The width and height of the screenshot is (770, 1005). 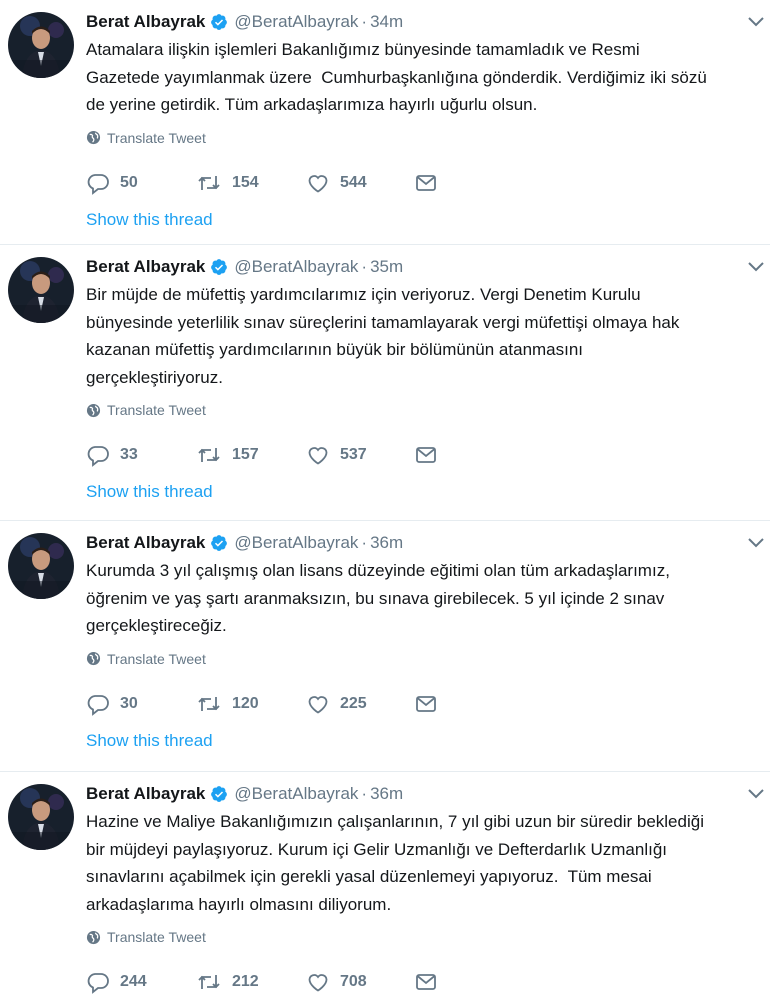 What do you see at coordinates (353, 182) in the screenshot?
I see `like-count: 544` at bounding box center [353, 182].